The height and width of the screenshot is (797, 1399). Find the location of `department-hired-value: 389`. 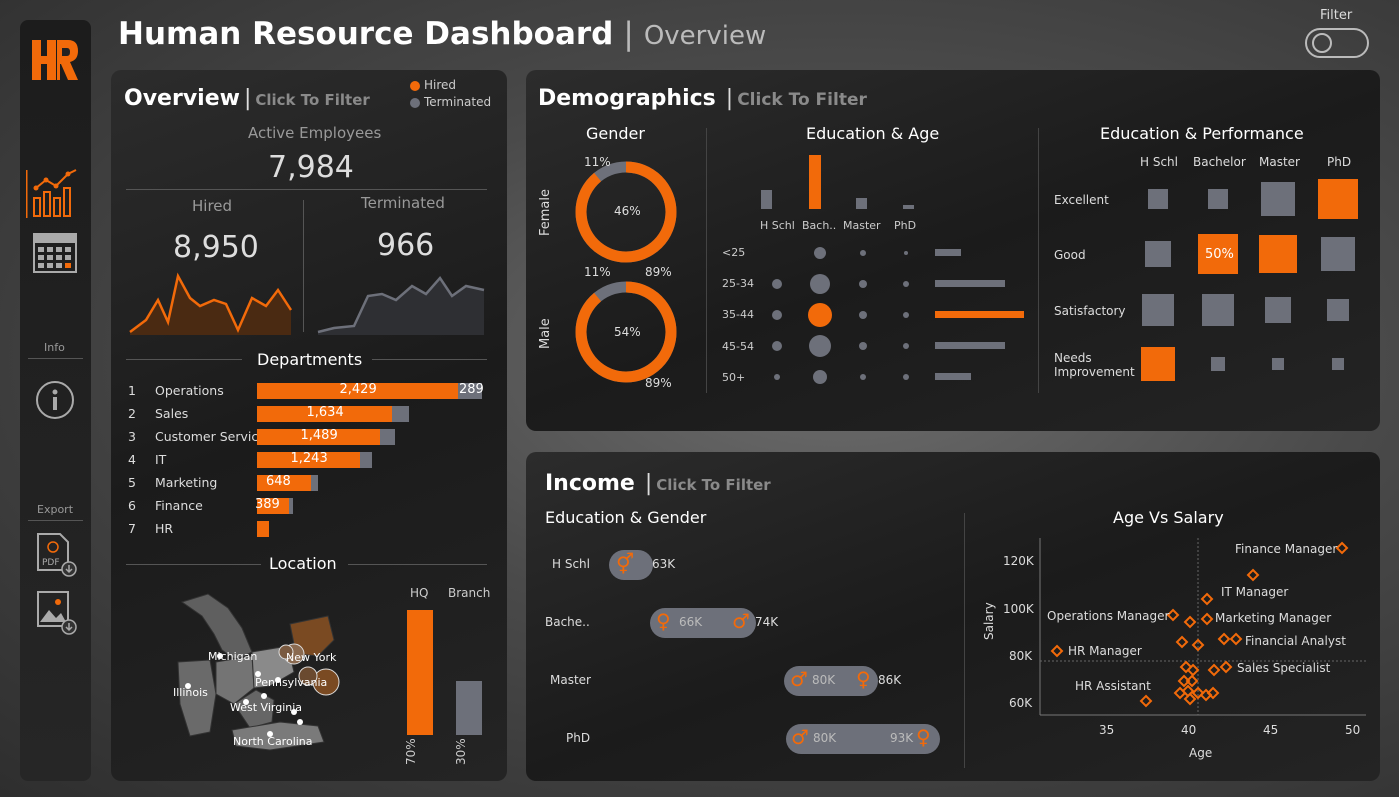

department-hired-value: 389 is located at coordinates (267, 504).